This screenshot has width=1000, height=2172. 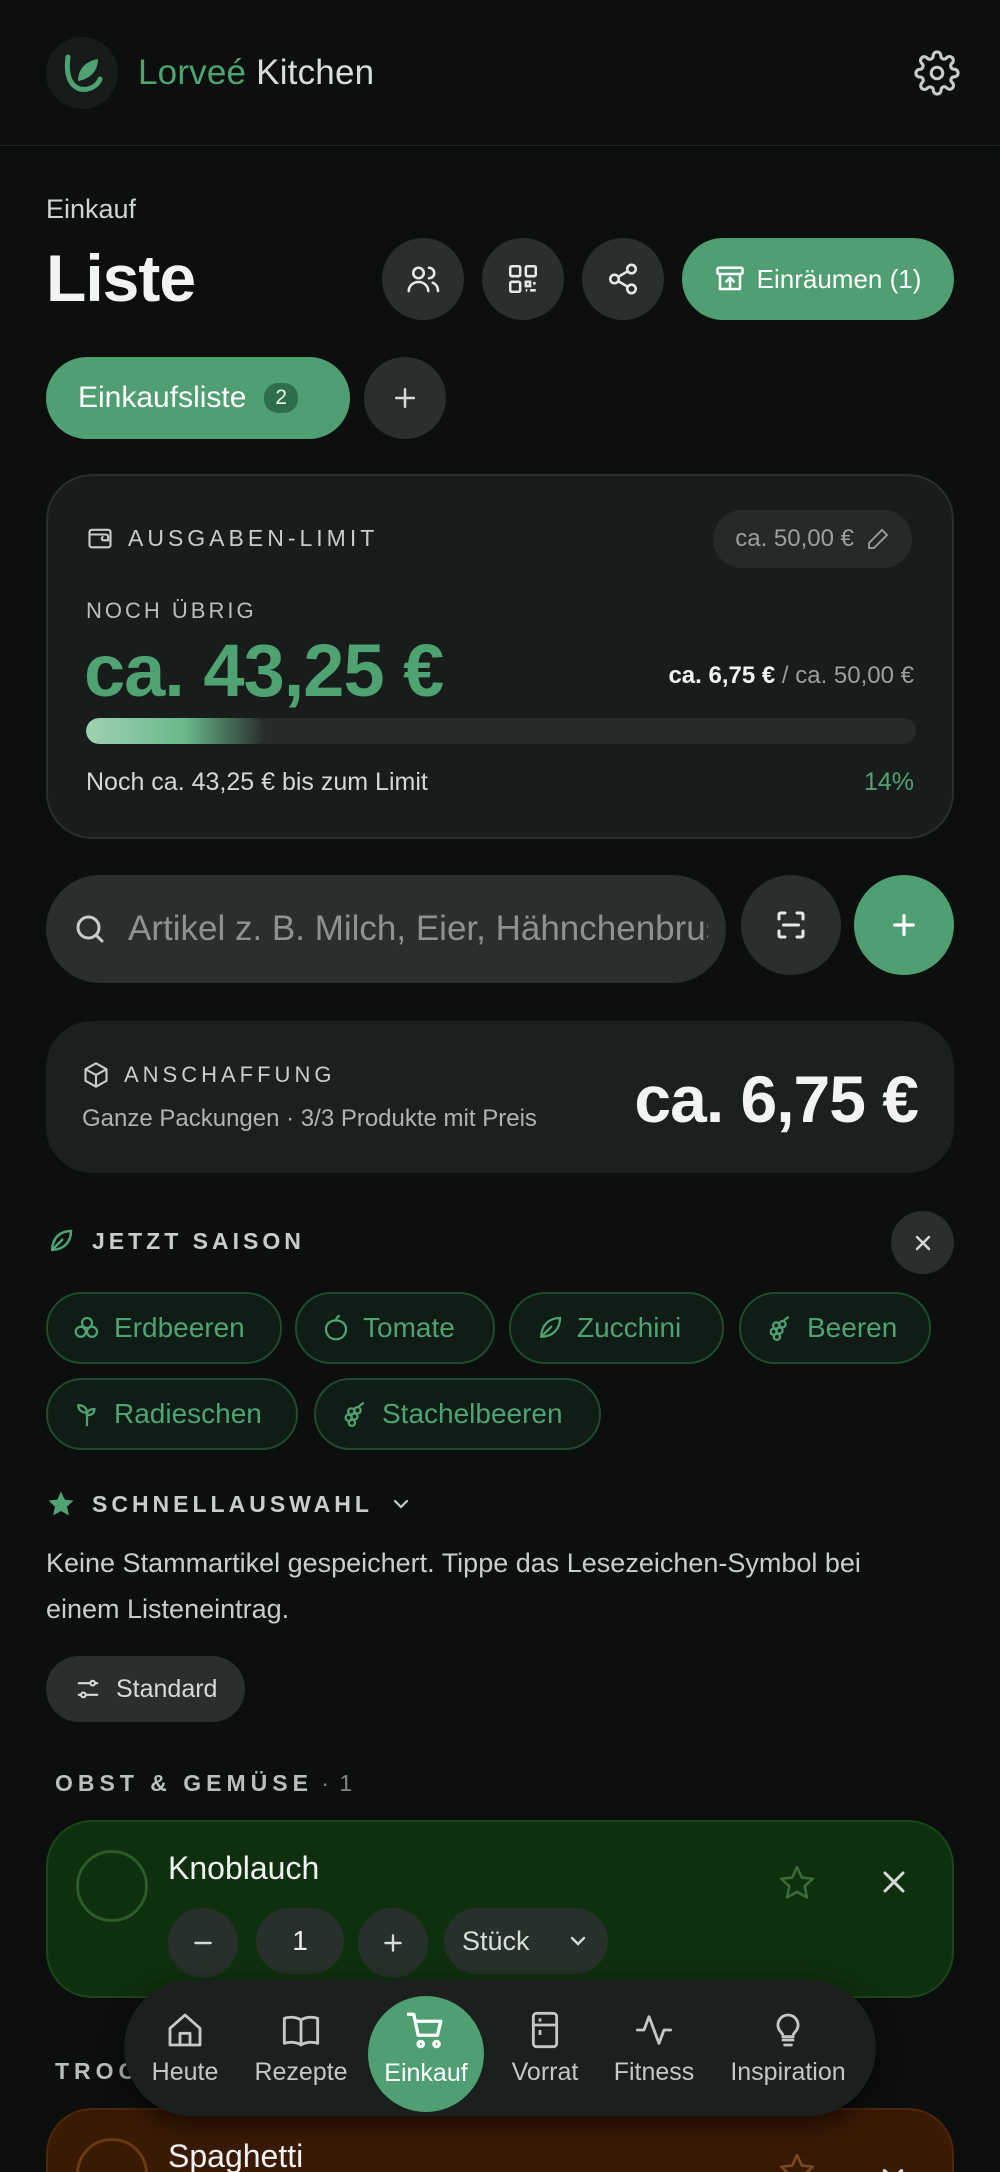 What do you see at coordinates (244, 1868) in the screenshot?
I see `item-name: Knoblauch` at bounding box center [244, 1868].